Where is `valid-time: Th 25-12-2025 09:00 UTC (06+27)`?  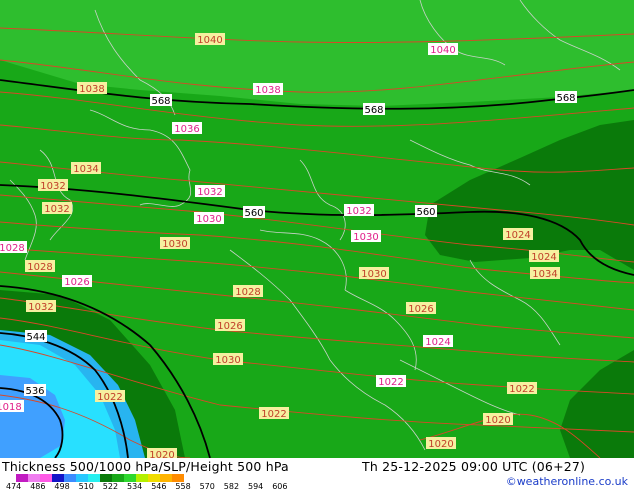
valid-time: Th 25-12-2025 09:00 UTC (06+27) is located at coordinates (474, 466).